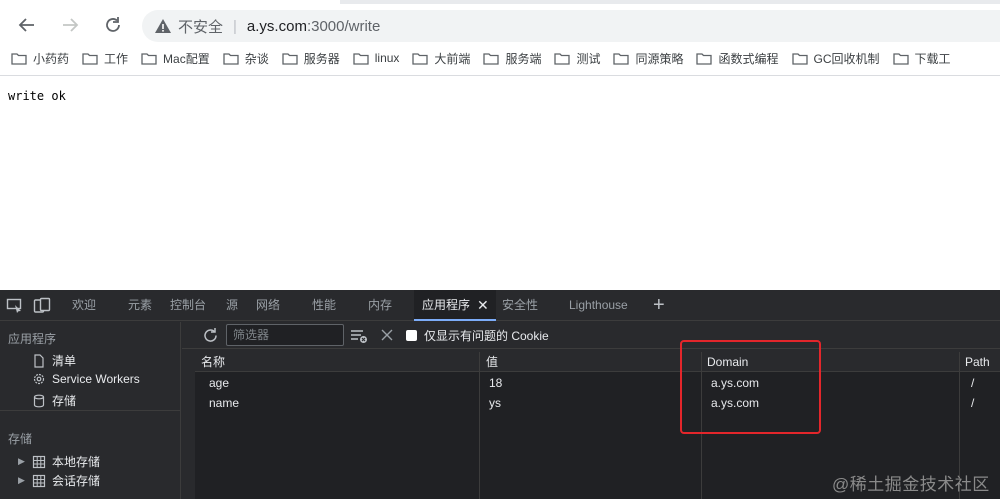 Image resolution: width=1000 pixels, height=499 pixels. What do you see at coordinates (380, 305) in the screenshot?
I see `tab-memory: 内存` at bounding box center [380, 305].